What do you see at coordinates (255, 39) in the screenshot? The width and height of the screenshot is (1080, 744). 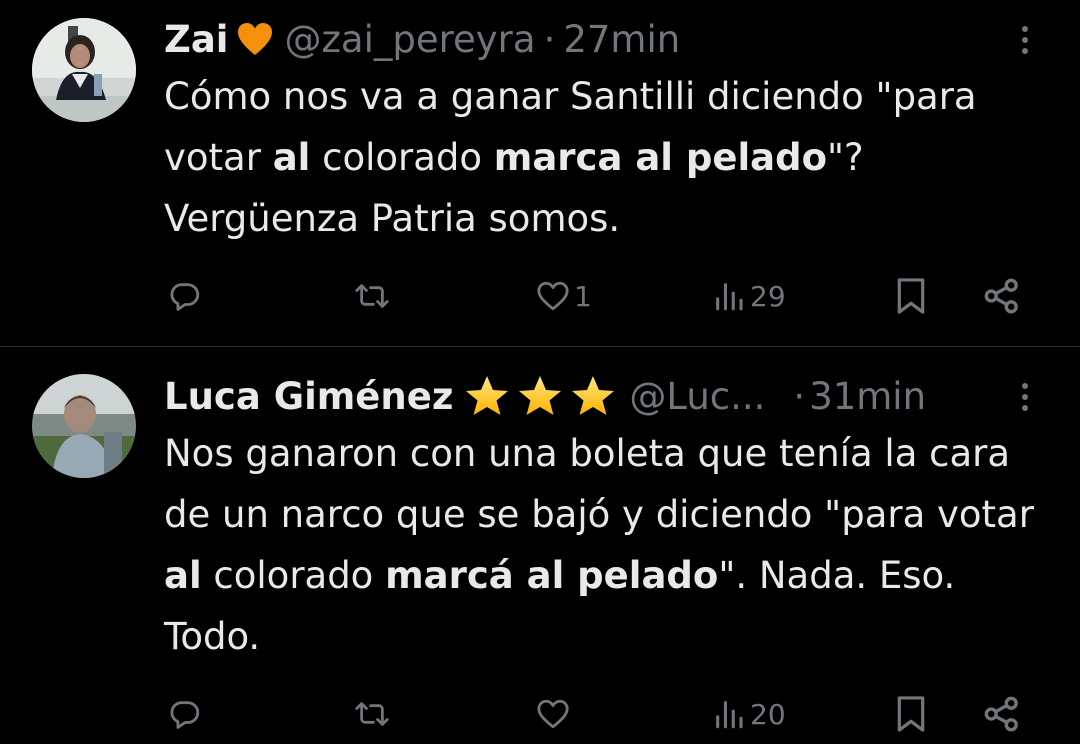 I see `orange-heart-icon` at bounding box center [255, 39].